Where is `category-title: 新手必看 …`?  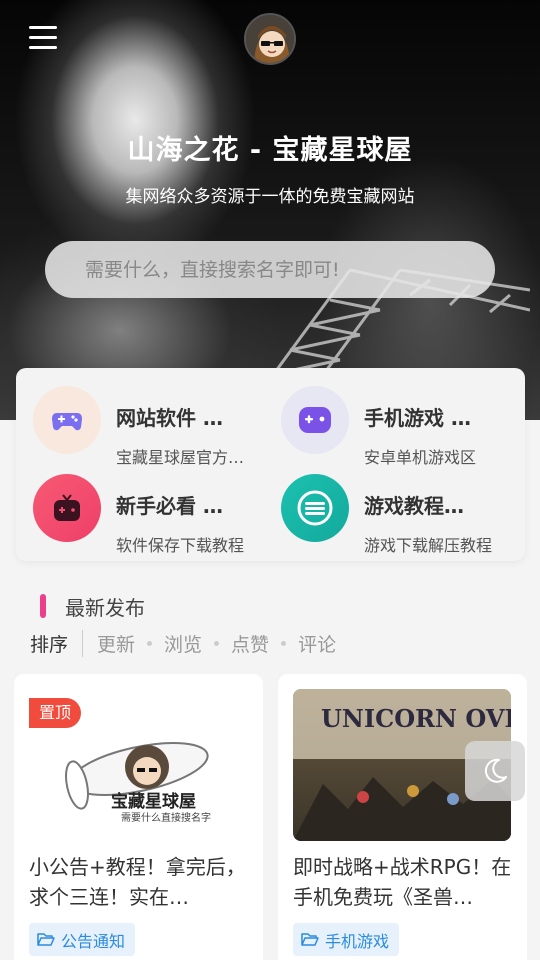 category-title: 新手必看 … is located at coordinates (169, 506).